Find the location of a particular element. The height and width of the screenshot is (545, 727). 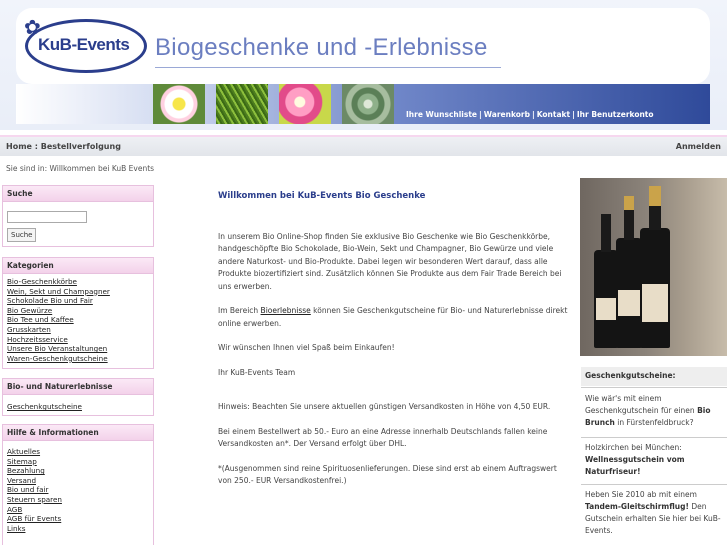

breadcrumb: Home : Bestellverfolgung is located at coordinates (63, 146).